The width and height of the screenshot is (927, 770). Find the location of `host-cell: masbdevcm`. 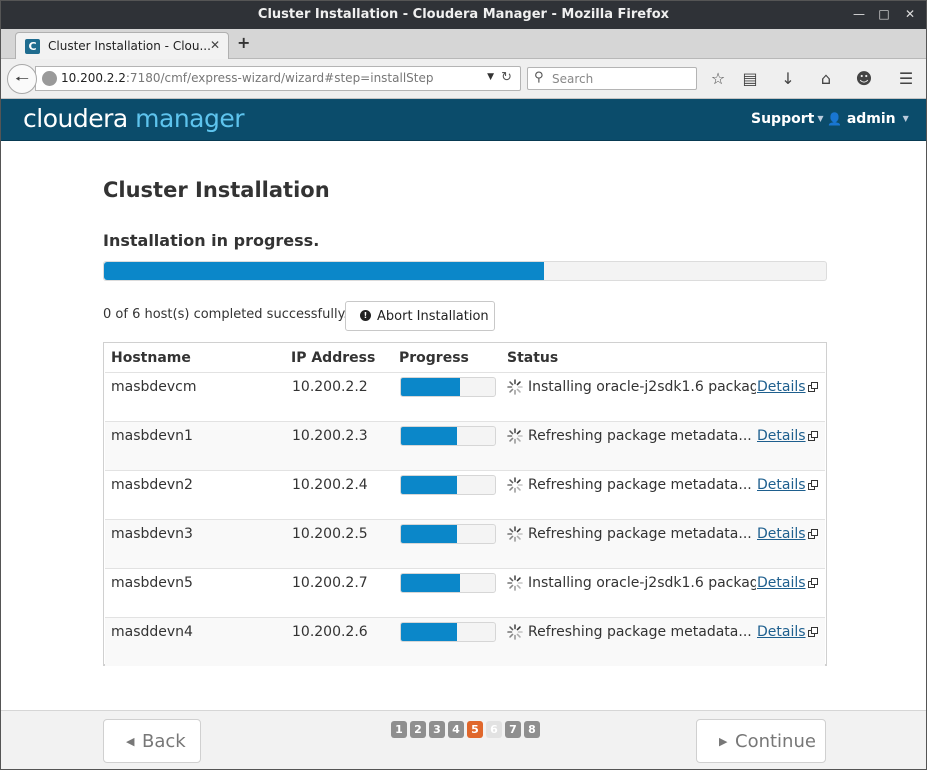

host-cell: masbdevcm is located at coordinates (154, 387).